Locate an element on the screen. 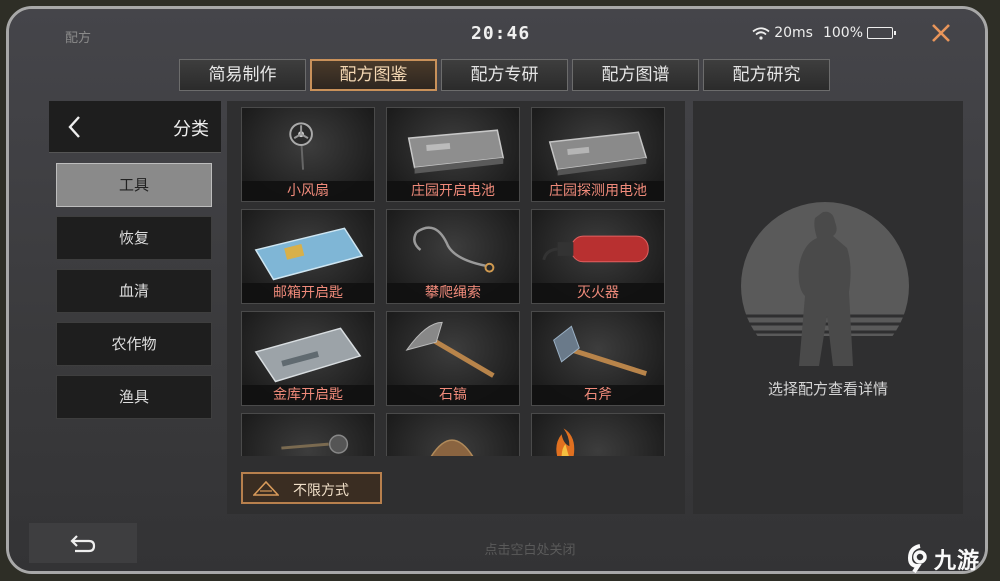 The image size is (1000, 581). status-bar: 配方 20:46 20ms 100% is located at coordinates (497, 30).